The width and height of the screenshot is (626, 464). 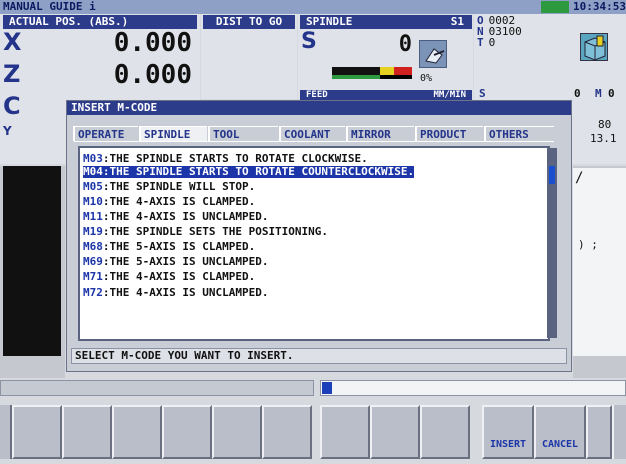 What do you see at coordinates (433, 54) in the screenshot?
I see `spindle-rotation-icon` at bounding box center [433, 54].